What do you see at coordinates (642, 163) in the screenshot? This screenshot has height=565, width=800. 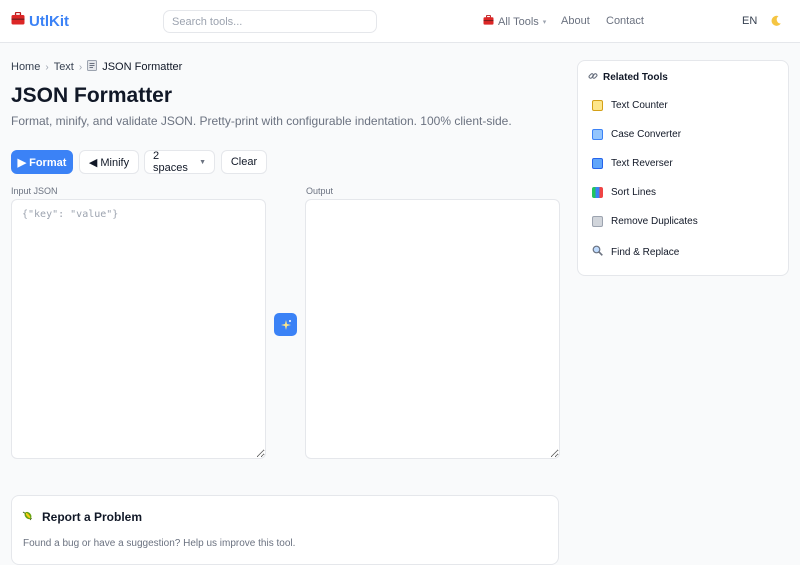 I see `related-item-label: Text Reverser` at bounding box center [642, 163].